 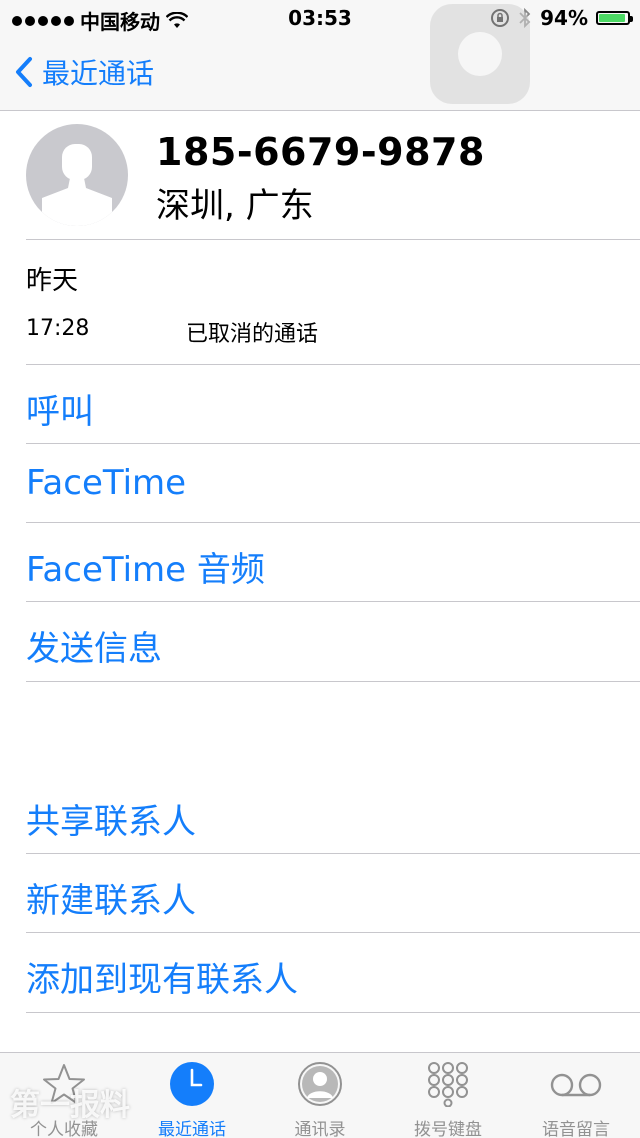 I want to click on star-icon, so click(x=64, y=1084).